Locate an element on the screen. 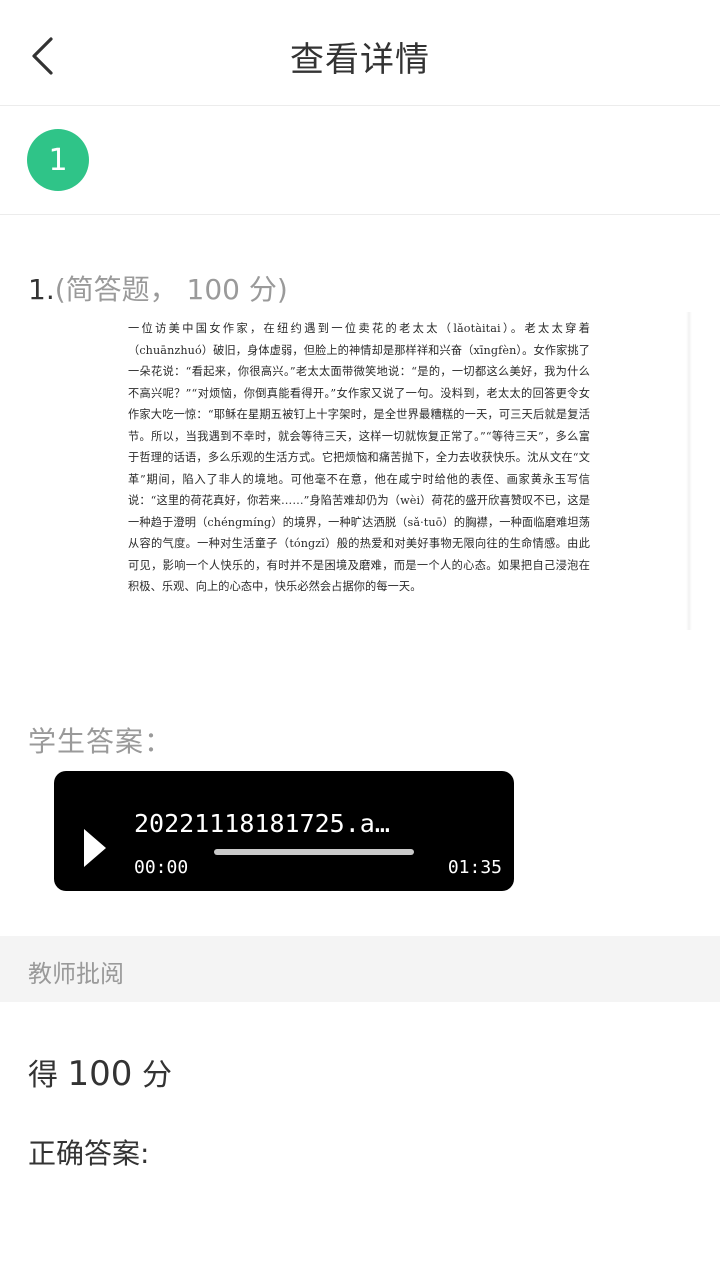 The width and height of the screenshot is (720, 1280). header-bar: 查看详情 is located at coordinates (360, 53).